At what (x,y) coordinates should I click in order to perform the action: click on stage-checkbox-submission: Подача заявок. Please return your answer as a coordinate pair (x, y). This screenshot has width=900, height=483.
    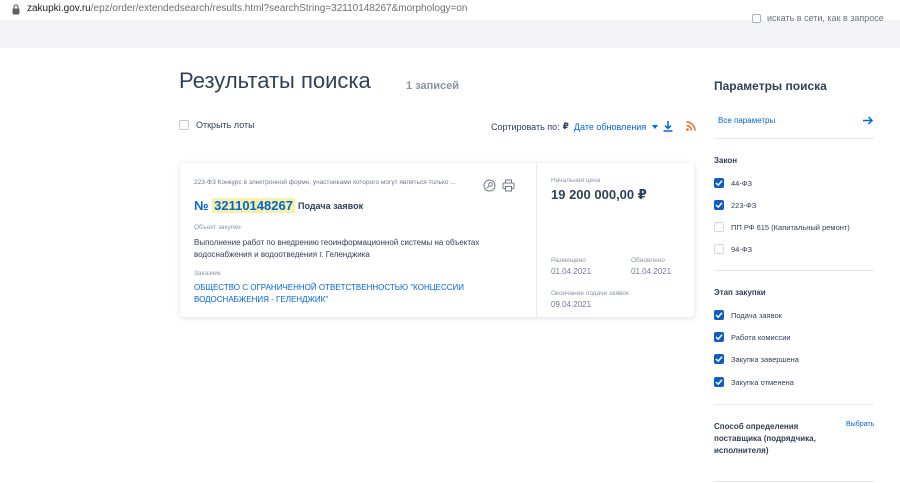
    Looking at the image, I should click on (748, 315).